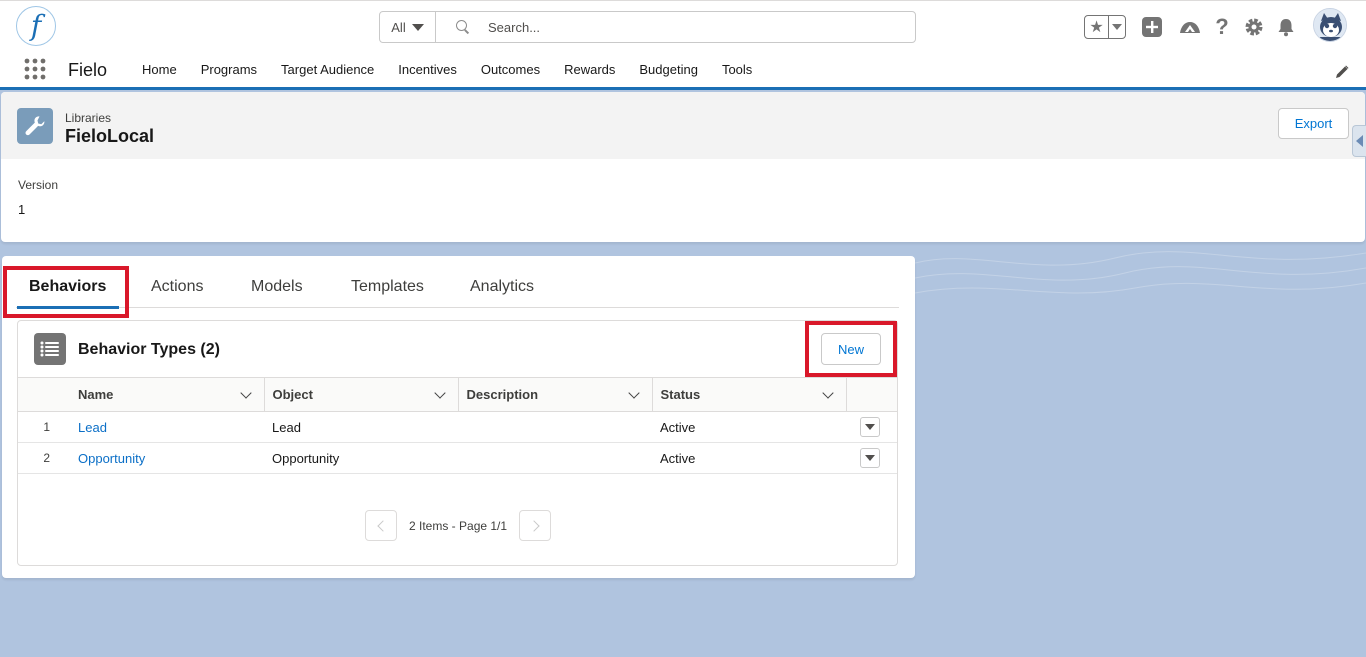  Describe the element at coordinates (748, 394) in the screenshot. I see `column-header-status: Status` at that location.